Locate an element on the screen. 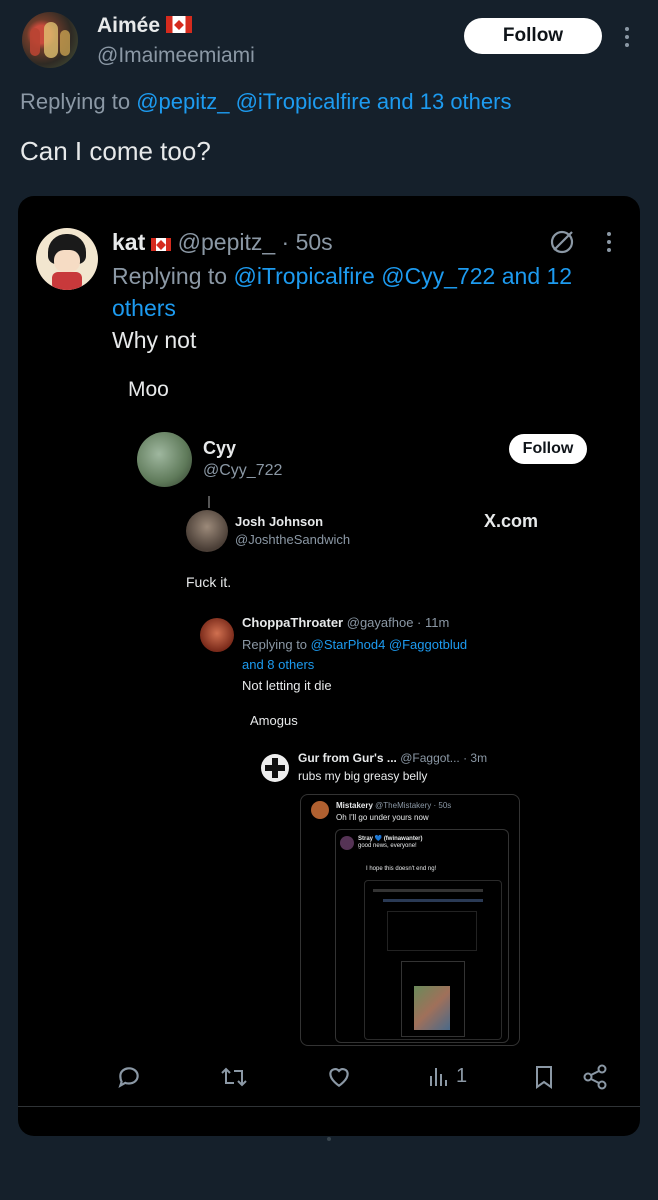 This screenshot has height=1200, width=658. josh-handle: @JoshtheSandwich is located at coordinates (293, 539).